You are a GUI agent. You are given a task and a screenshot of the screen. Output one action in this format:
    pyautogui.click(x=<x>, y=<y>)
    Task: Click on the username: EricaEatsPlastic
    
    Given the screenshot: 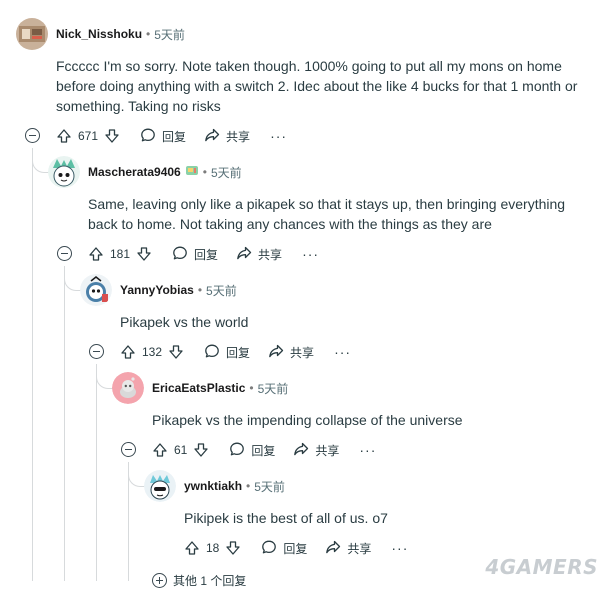 What is the action you would take?
    pyautogui.click(x=198, y=388)
    